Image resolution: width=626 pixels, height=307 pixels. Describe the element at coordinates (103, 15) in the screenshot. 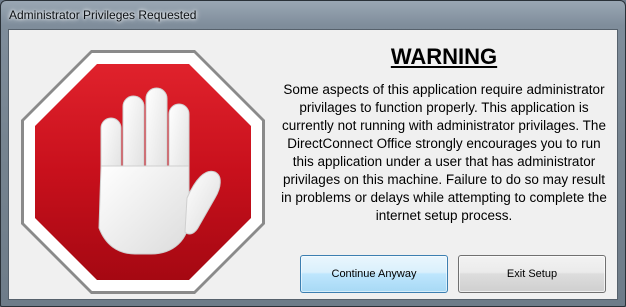

I see `window-title: Administrator Privileges Requested` at that location.